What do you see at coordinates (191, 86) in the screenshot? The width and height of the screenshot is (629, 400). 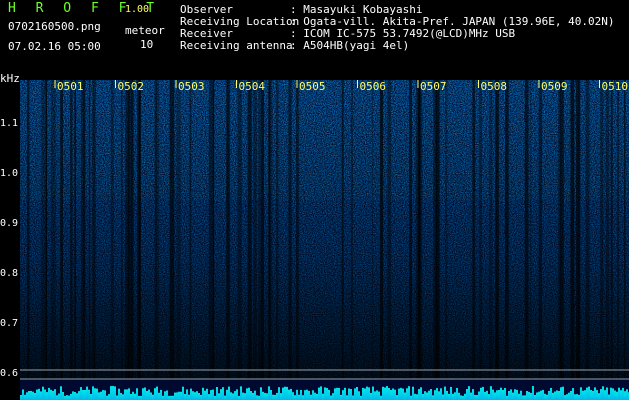 I see `time-marker-label: 0503` at bounding box center [191, 86].